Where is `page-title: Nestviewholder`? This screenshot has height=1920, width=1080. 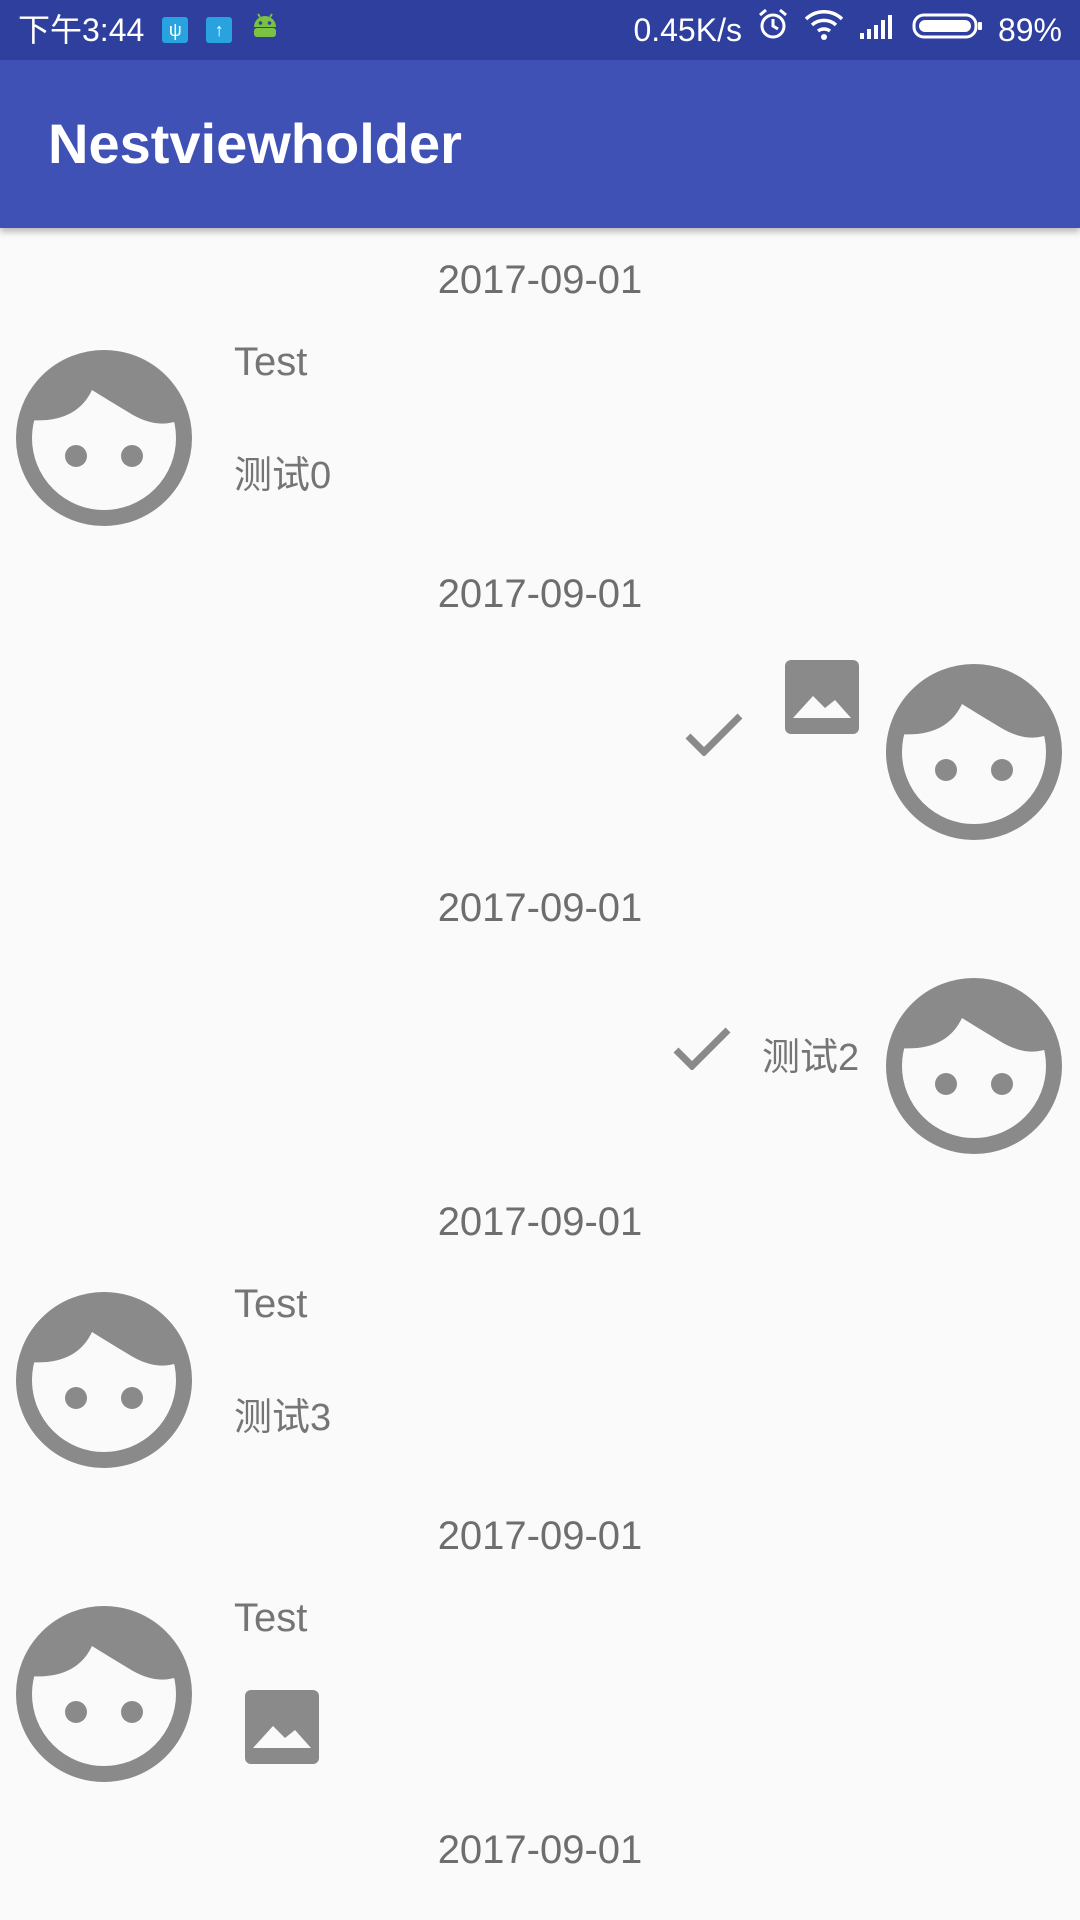 page-title: Nestviewholder is located at coordinates (255, 143).